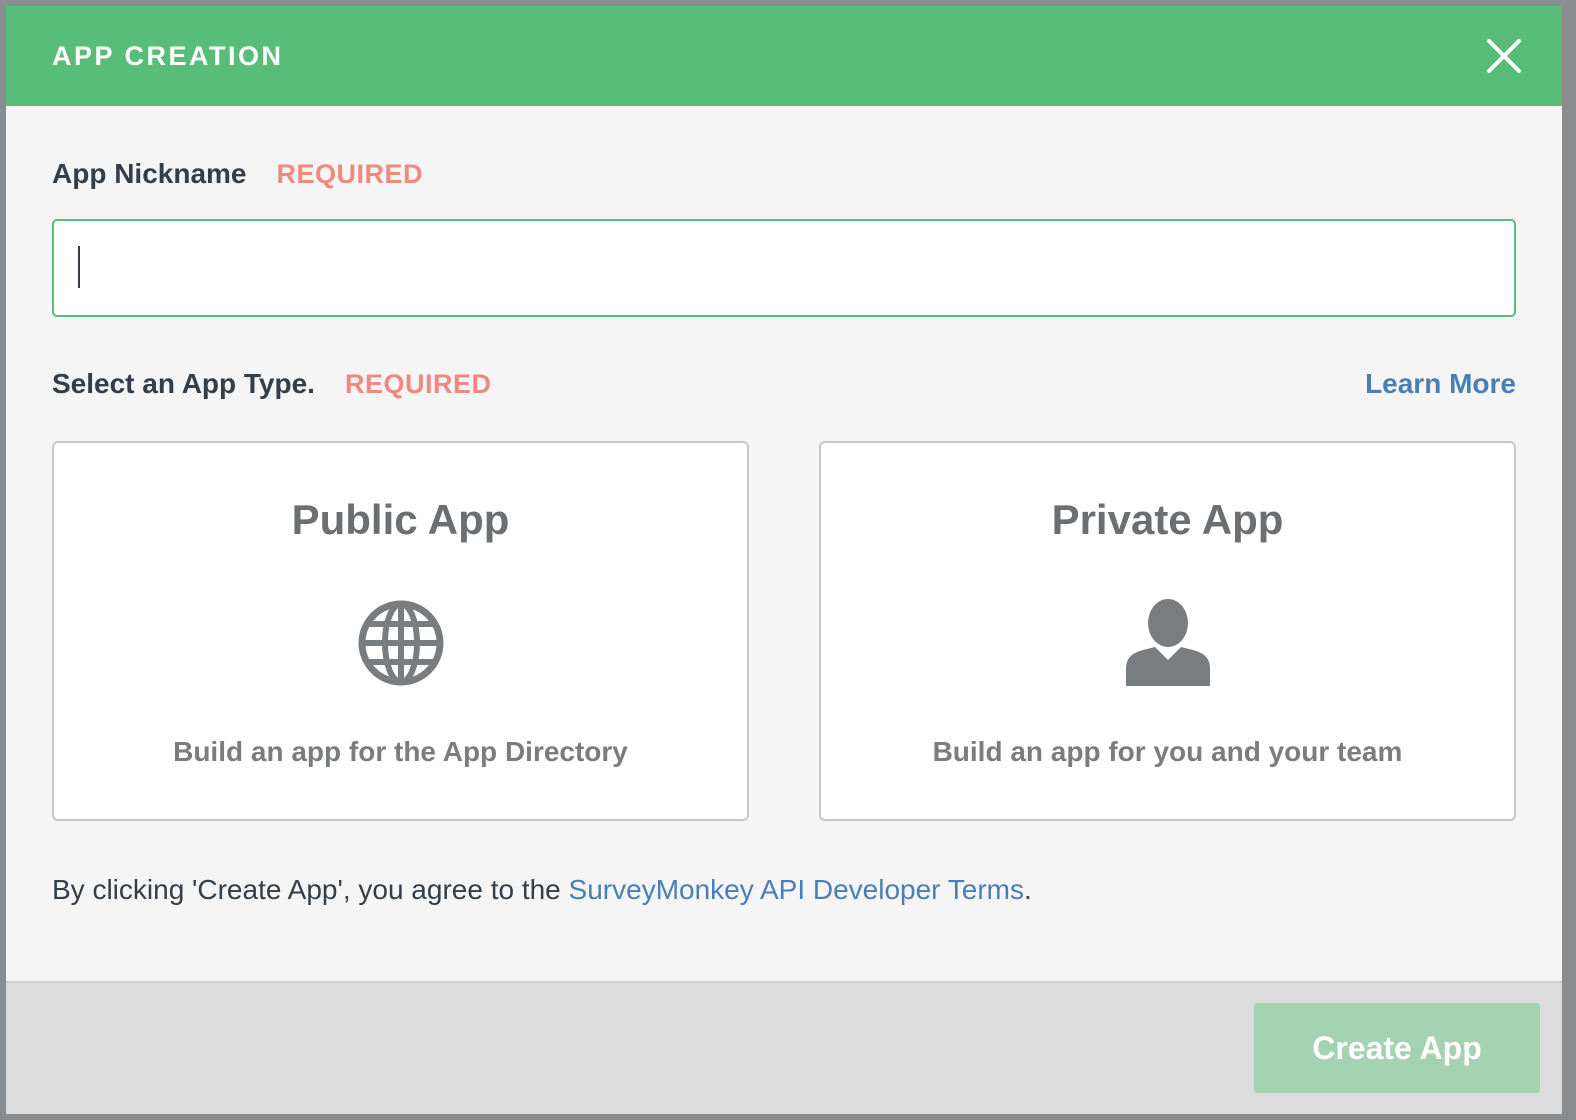 The image size is (1576, 1120). Describe the element at coordinates (1397, 1048) in the screenshot. I see `create-app-button: Create App` at that location.